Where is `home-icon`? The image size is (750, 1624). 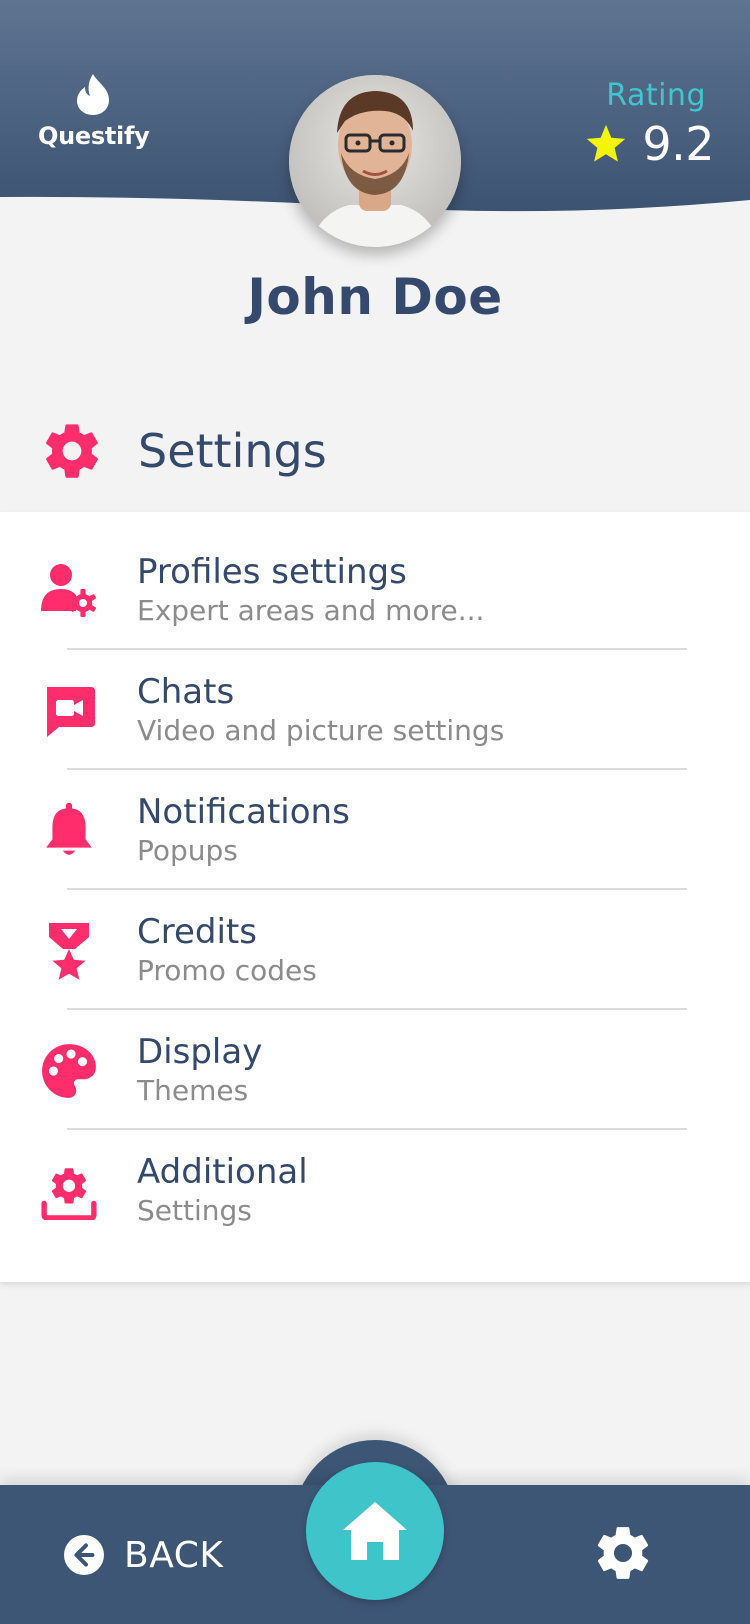
home-icon is located at coordinates (375, 1531).